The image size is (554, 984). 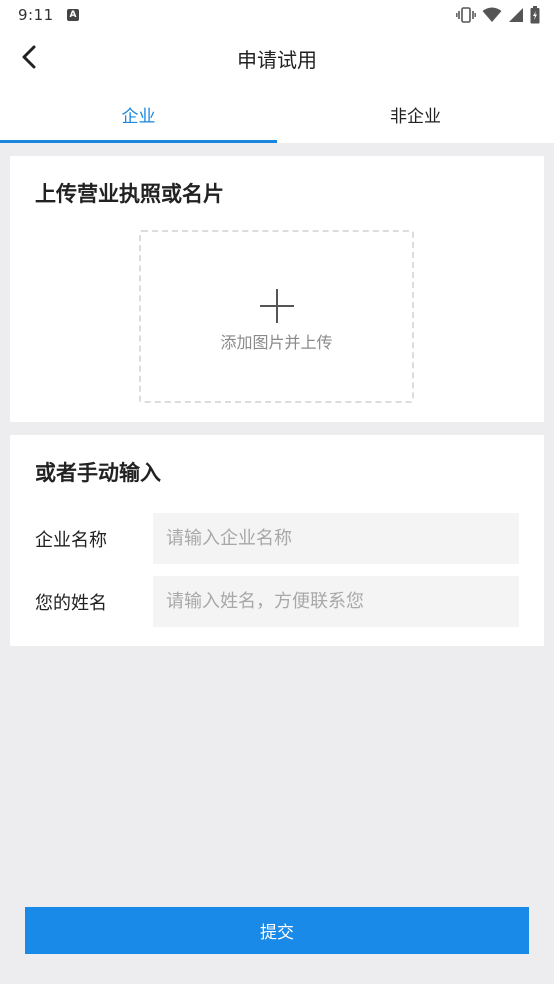 What do you see at coordinates (138, 141) in the screenshot?
I see `active-tab-indicator` at bounding box center [138, 141].